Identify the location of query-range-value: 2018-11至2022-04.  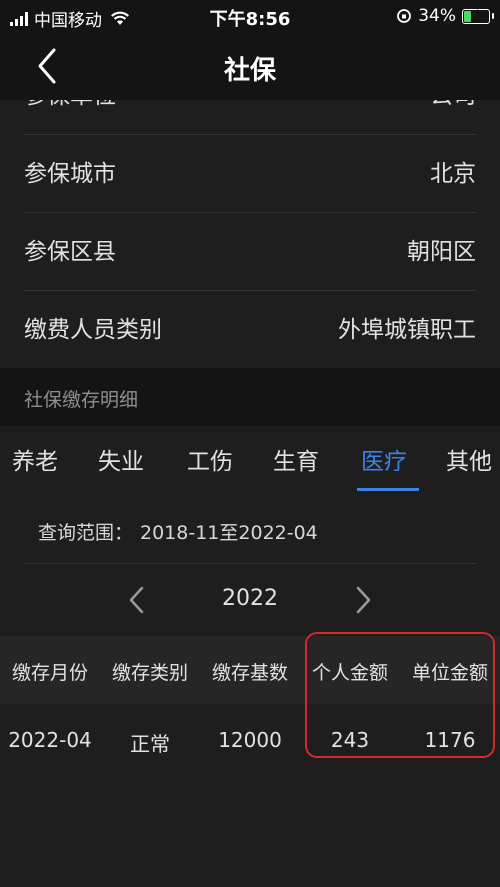
(229, 533).